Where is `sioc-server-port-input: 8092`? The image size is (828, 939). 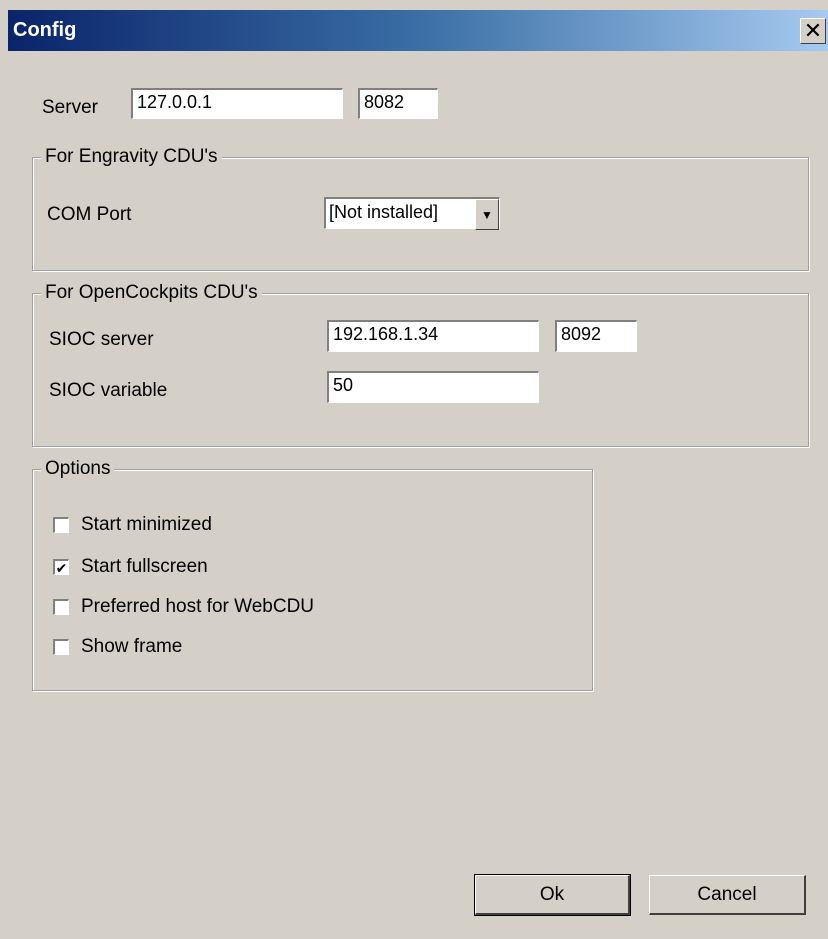
sioc-server-port-input: 8092 is located at coordinates (596, 336).